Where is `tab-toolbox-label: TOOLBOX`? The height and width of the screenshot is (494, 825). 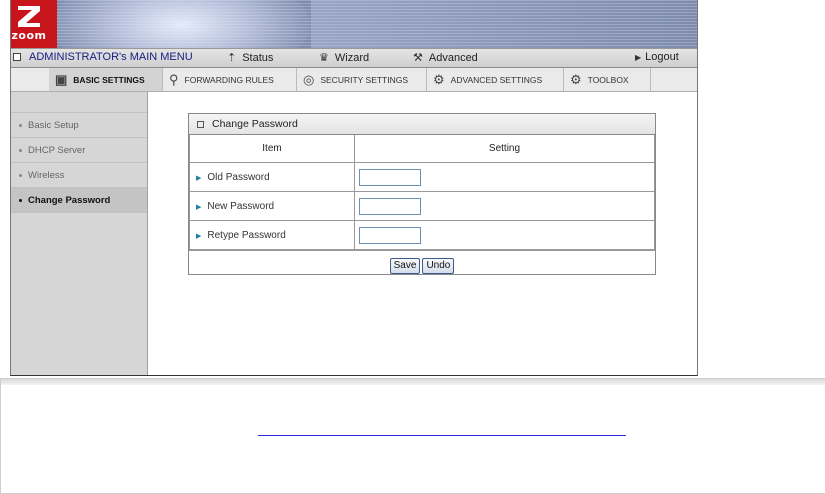
tab-toolbox-label: TOOLBOX is located at coordinates (608, 79).